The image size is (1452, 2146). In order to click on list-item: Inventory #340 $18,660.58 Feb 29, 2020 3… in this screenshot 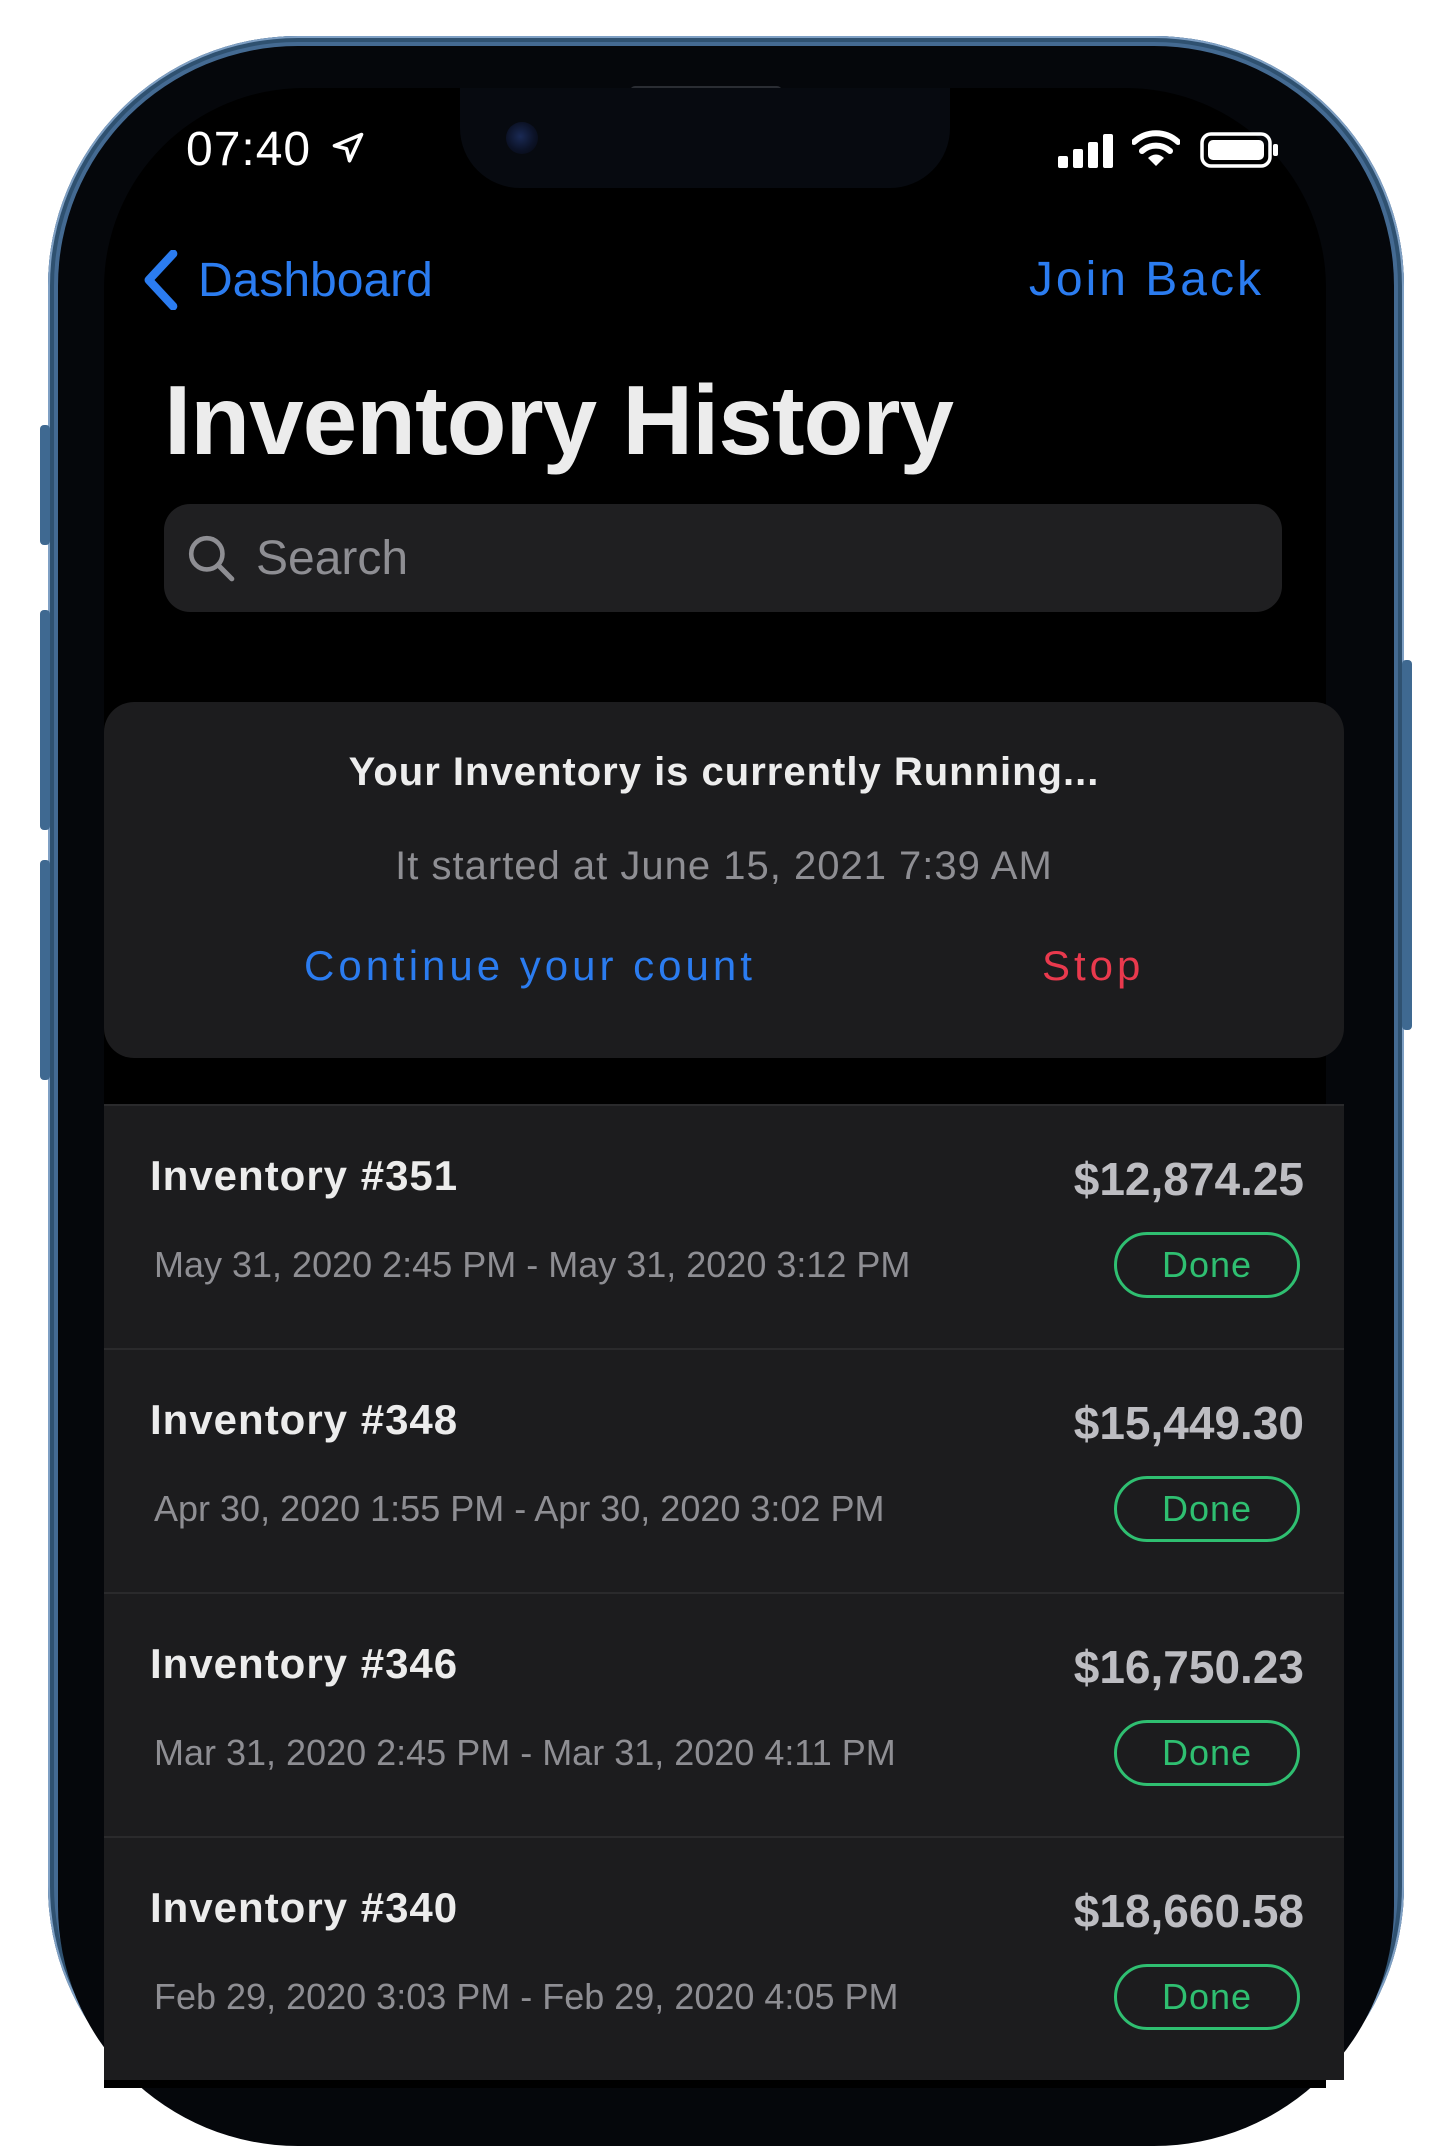, I will do `click(724, 1958)`.